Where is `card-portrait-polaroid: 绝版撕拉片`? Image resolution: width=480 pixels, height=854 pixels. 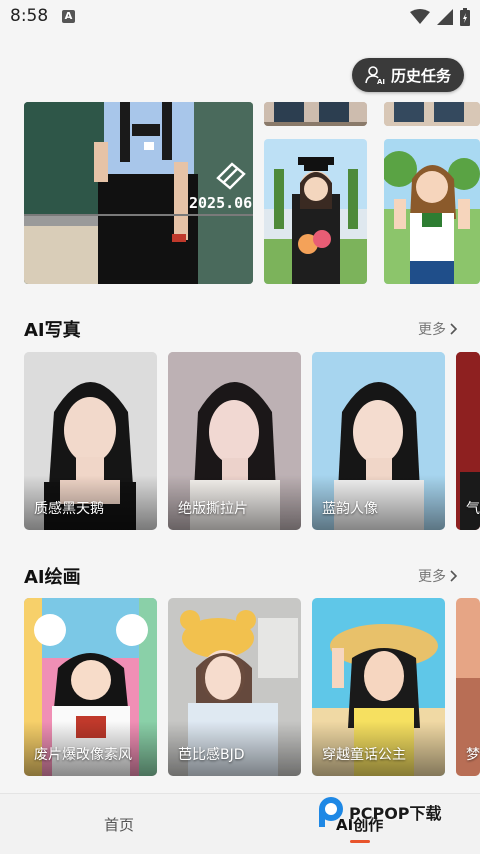
card-portrait-polaroid: 绝版撕拉片 is located at coordinates (234, 441).